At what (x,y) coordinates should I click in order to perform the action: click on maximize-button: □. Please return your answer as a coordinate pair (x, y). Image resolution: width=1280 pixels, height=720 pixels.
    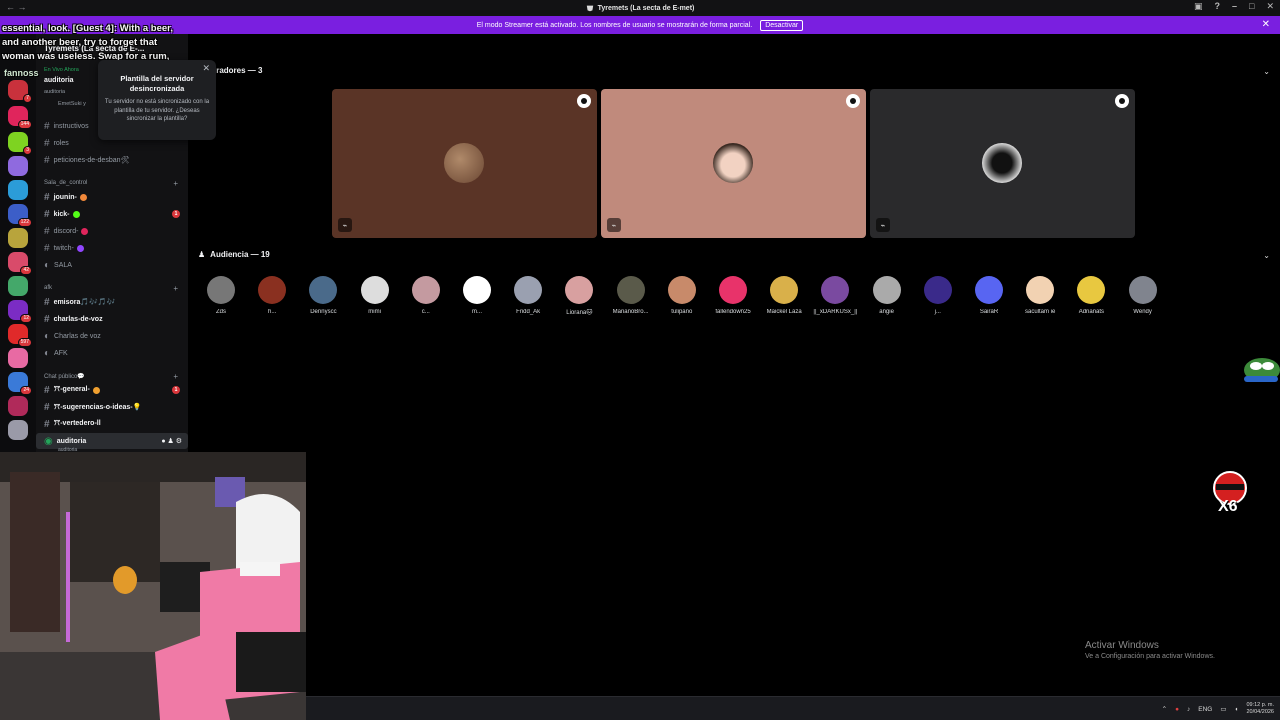
    Looking at the image, I should click on (1251, 6).